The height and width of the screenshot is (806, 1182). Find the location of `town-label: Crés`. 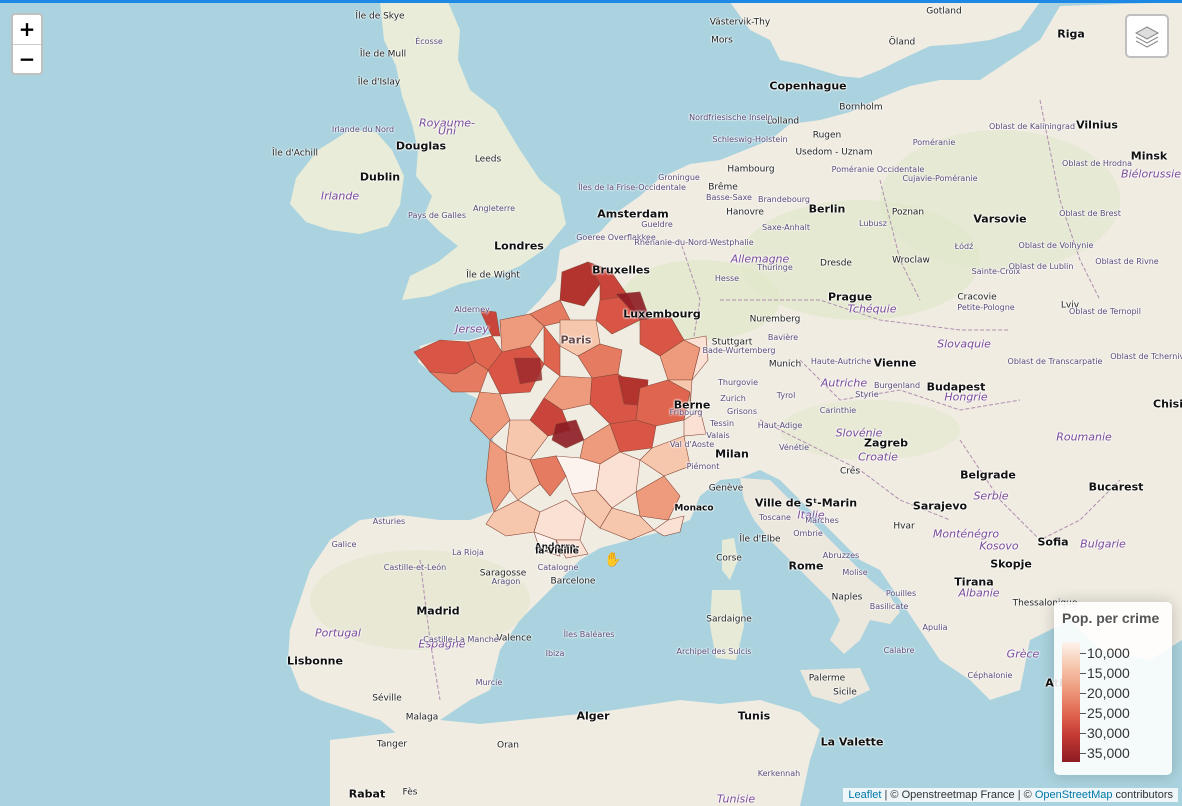

town-label: Crés is located at coordinates (850, 471).